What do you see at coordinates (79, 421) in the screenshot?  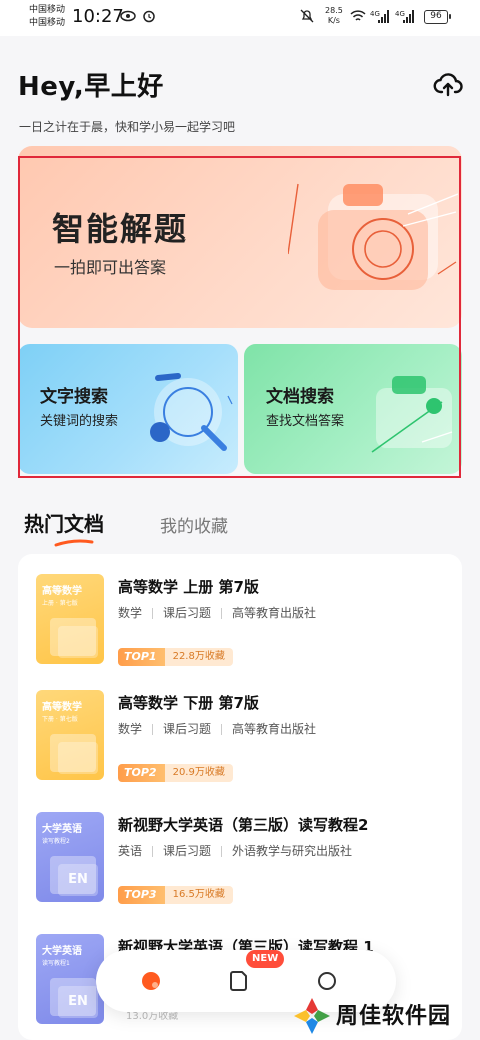 I see `text-search-desc: 关键词的搜索` at bounding box center [79, 421].